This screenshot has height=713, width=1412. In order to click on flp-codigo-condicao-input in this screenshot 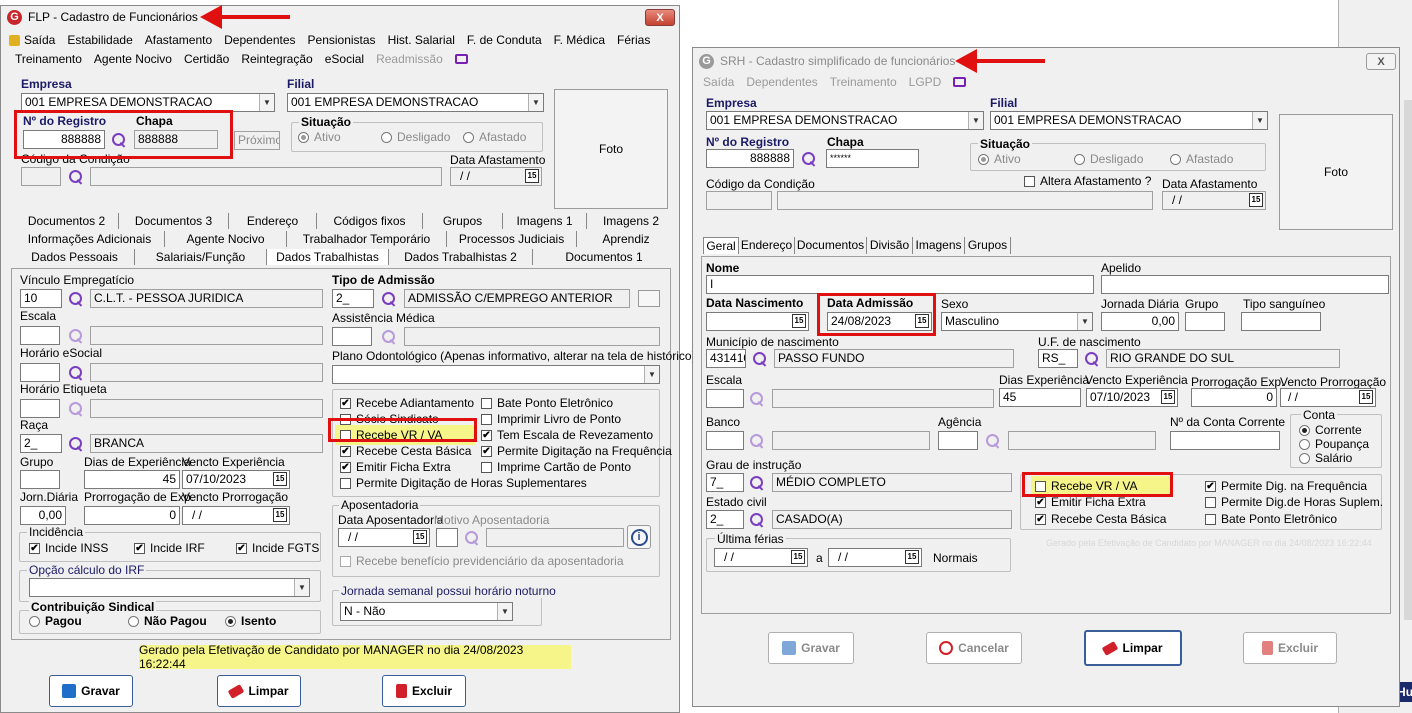, I will do `click(41, 176)`.